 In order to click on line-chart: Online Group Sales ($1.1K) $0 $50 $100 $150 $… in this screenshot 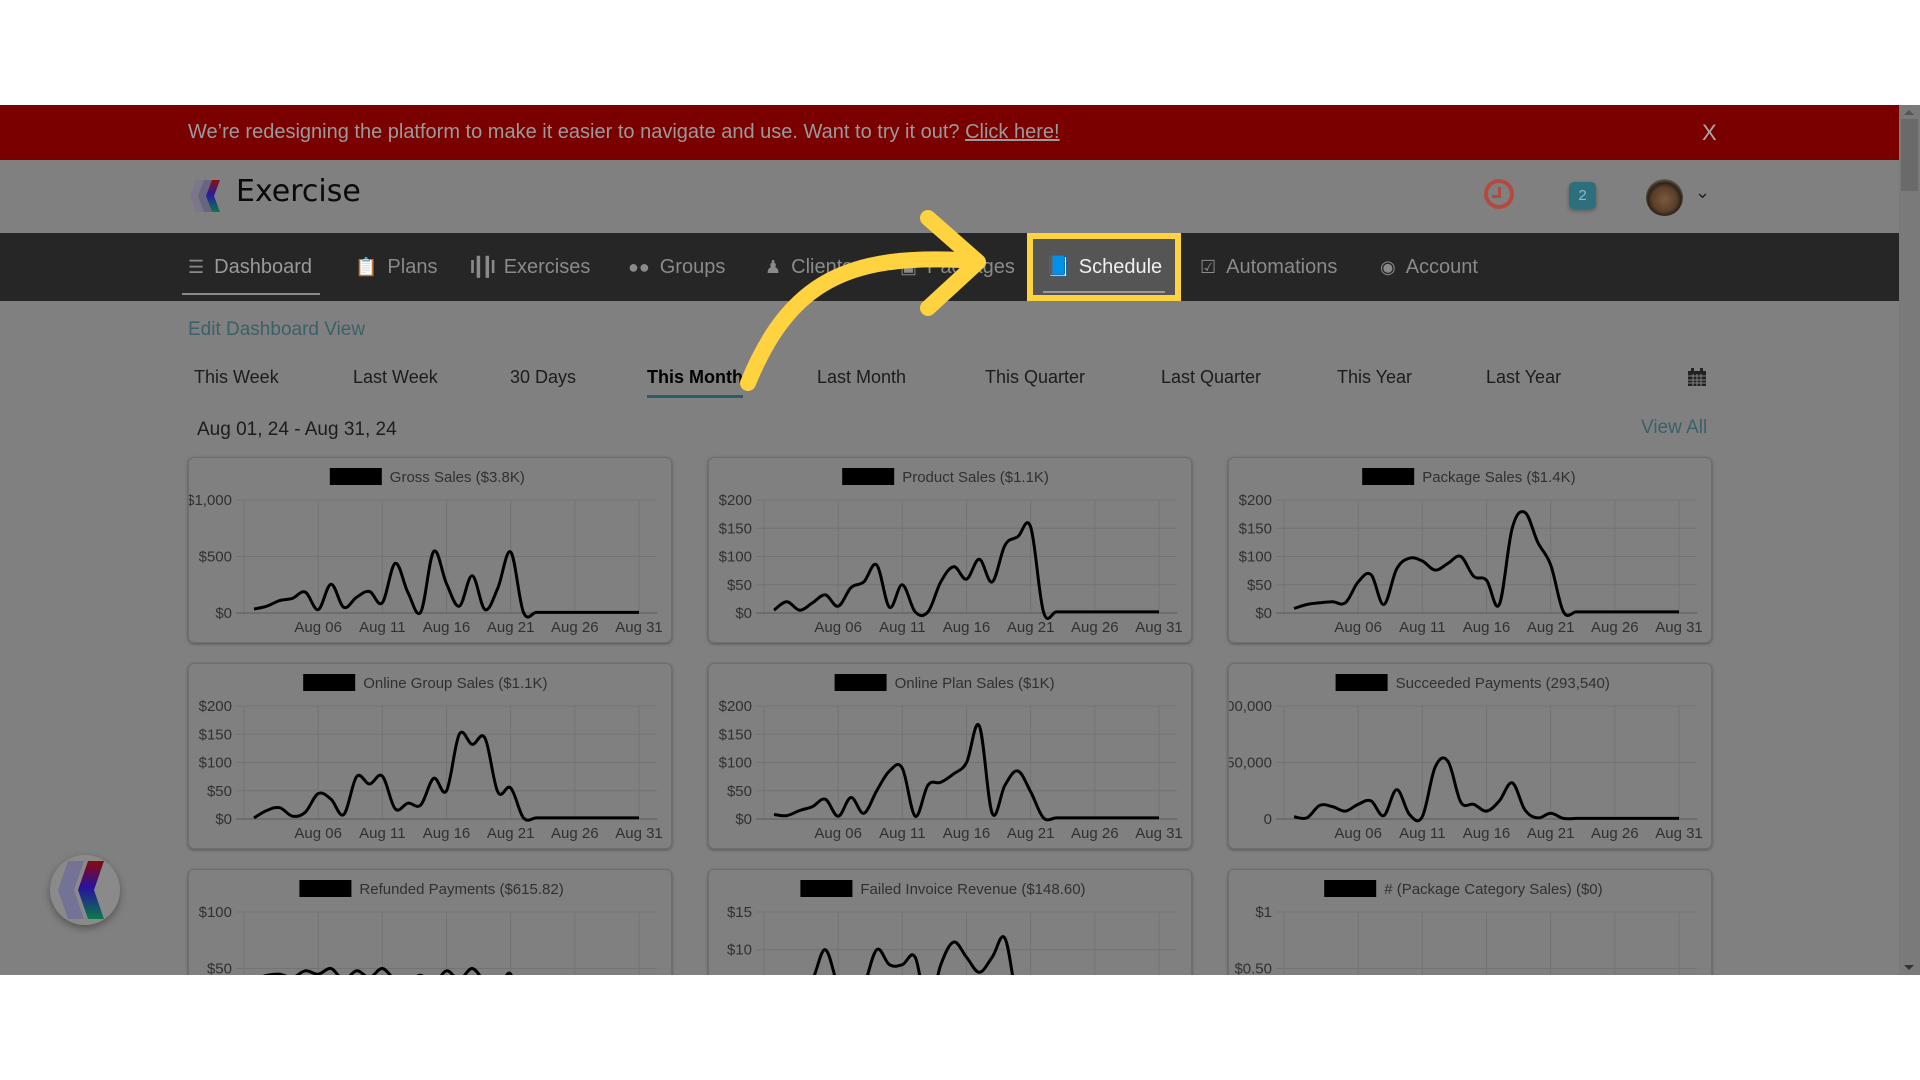, I will do `click(431, 758)`.